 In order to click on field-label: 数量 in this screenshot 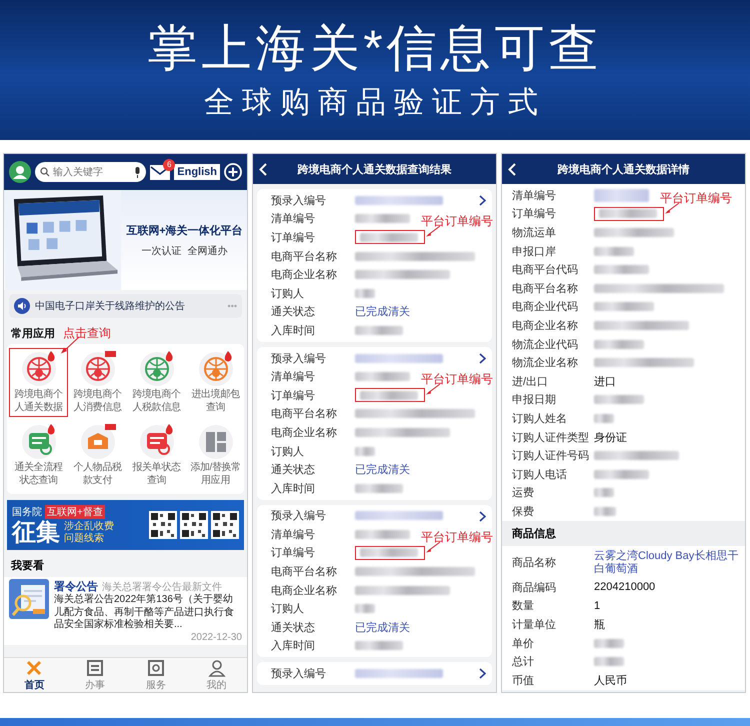, I will do `click(523, 606)`.